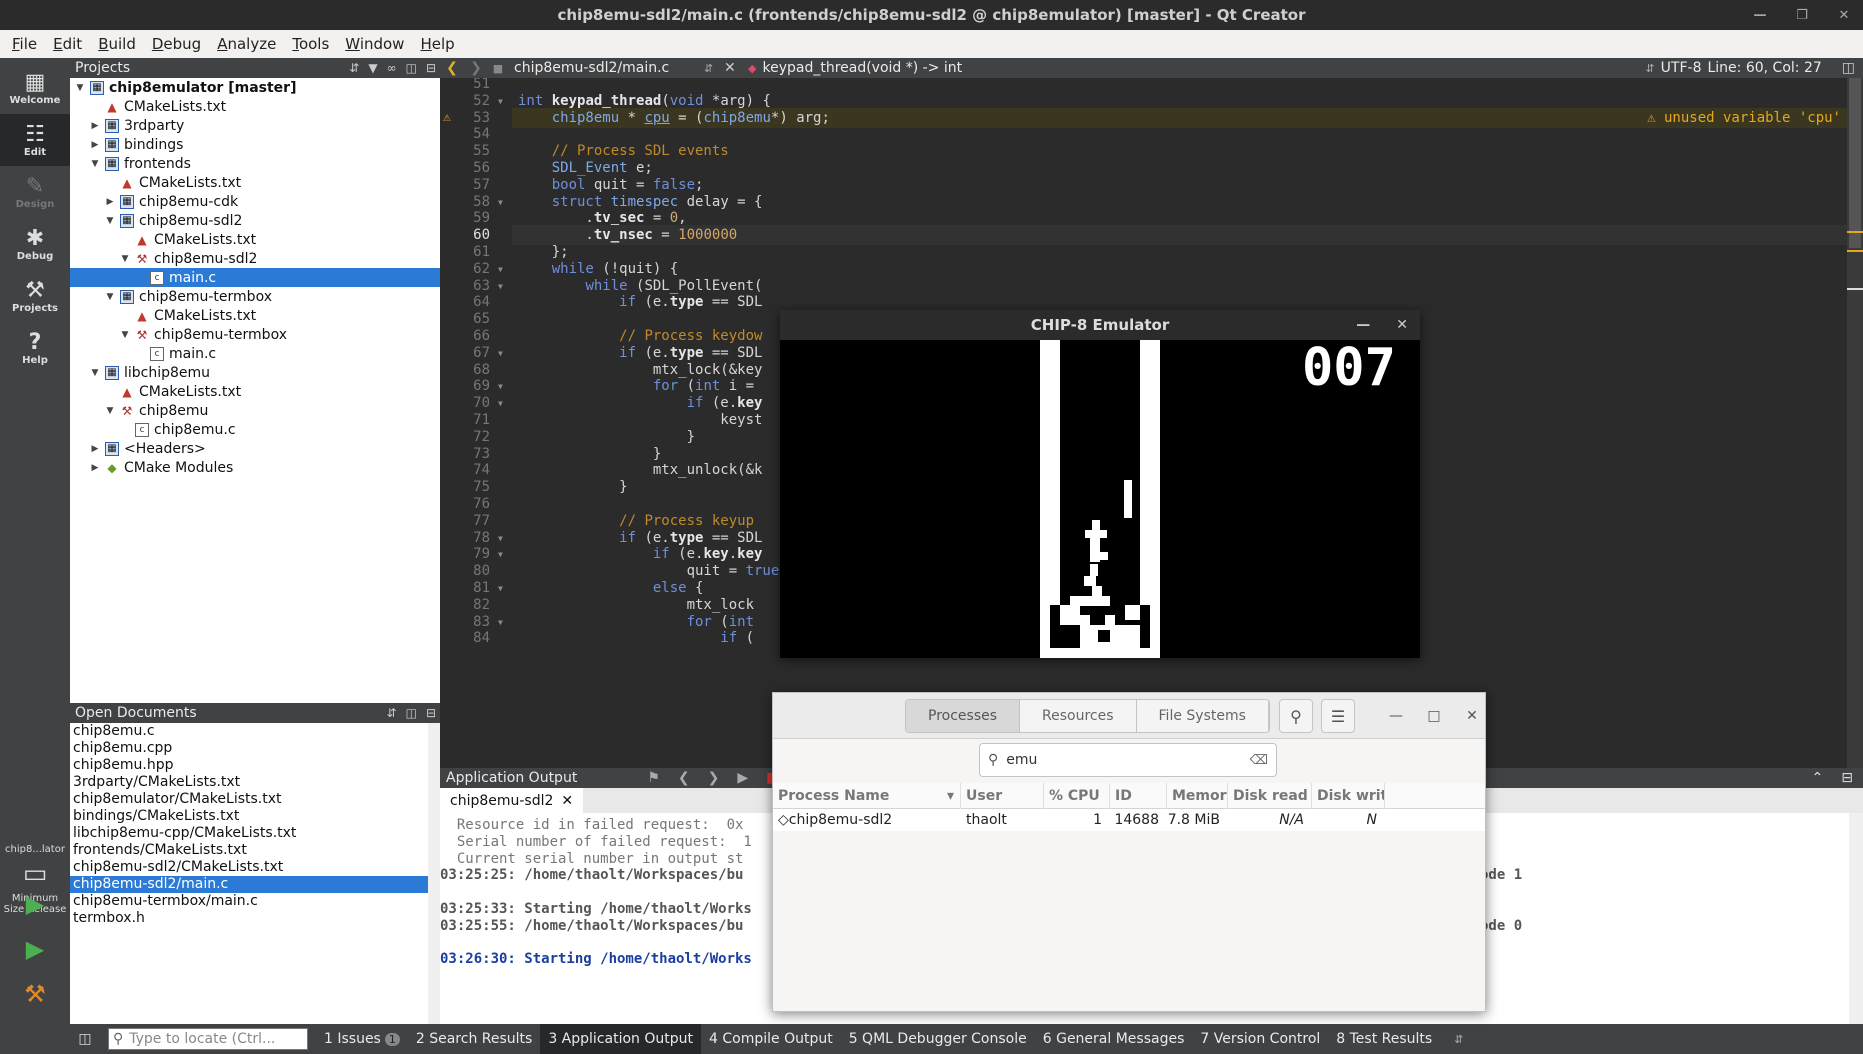 This screenshot has width=1863, height=1054. I want to click on close-pane-icon: ⊟, so click(1847, 778).